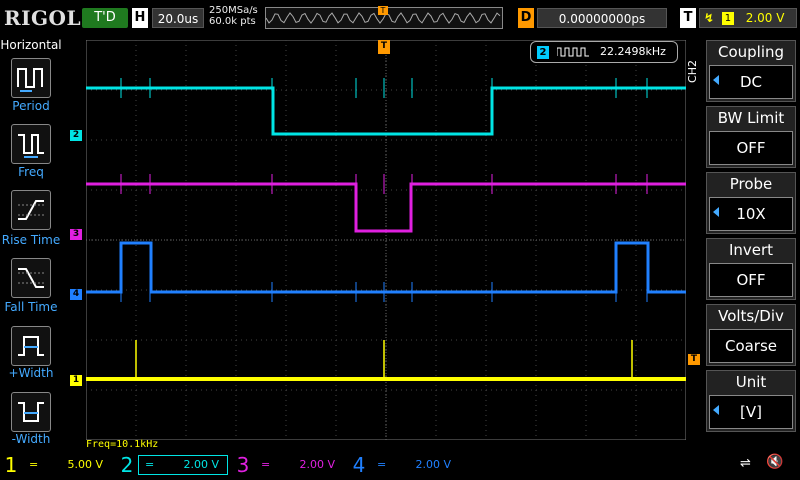 The height and width of the screenshot is (480, 800). I want to click on trigger-source: 1, so click(727, 18).